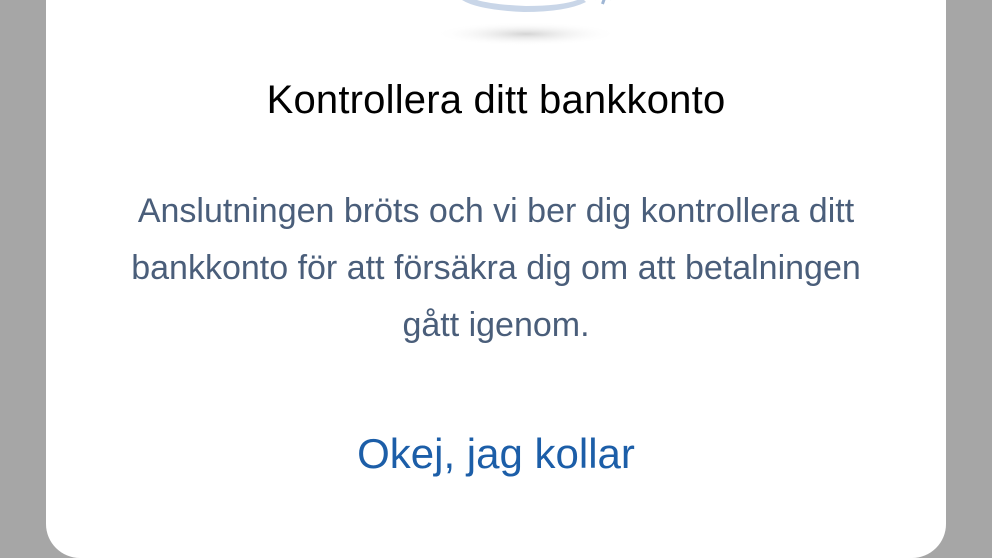 Image resolution: width=992 pixels, height=558 pixels. I want to click on bank-card-illustration-icon, so click(526, 23).